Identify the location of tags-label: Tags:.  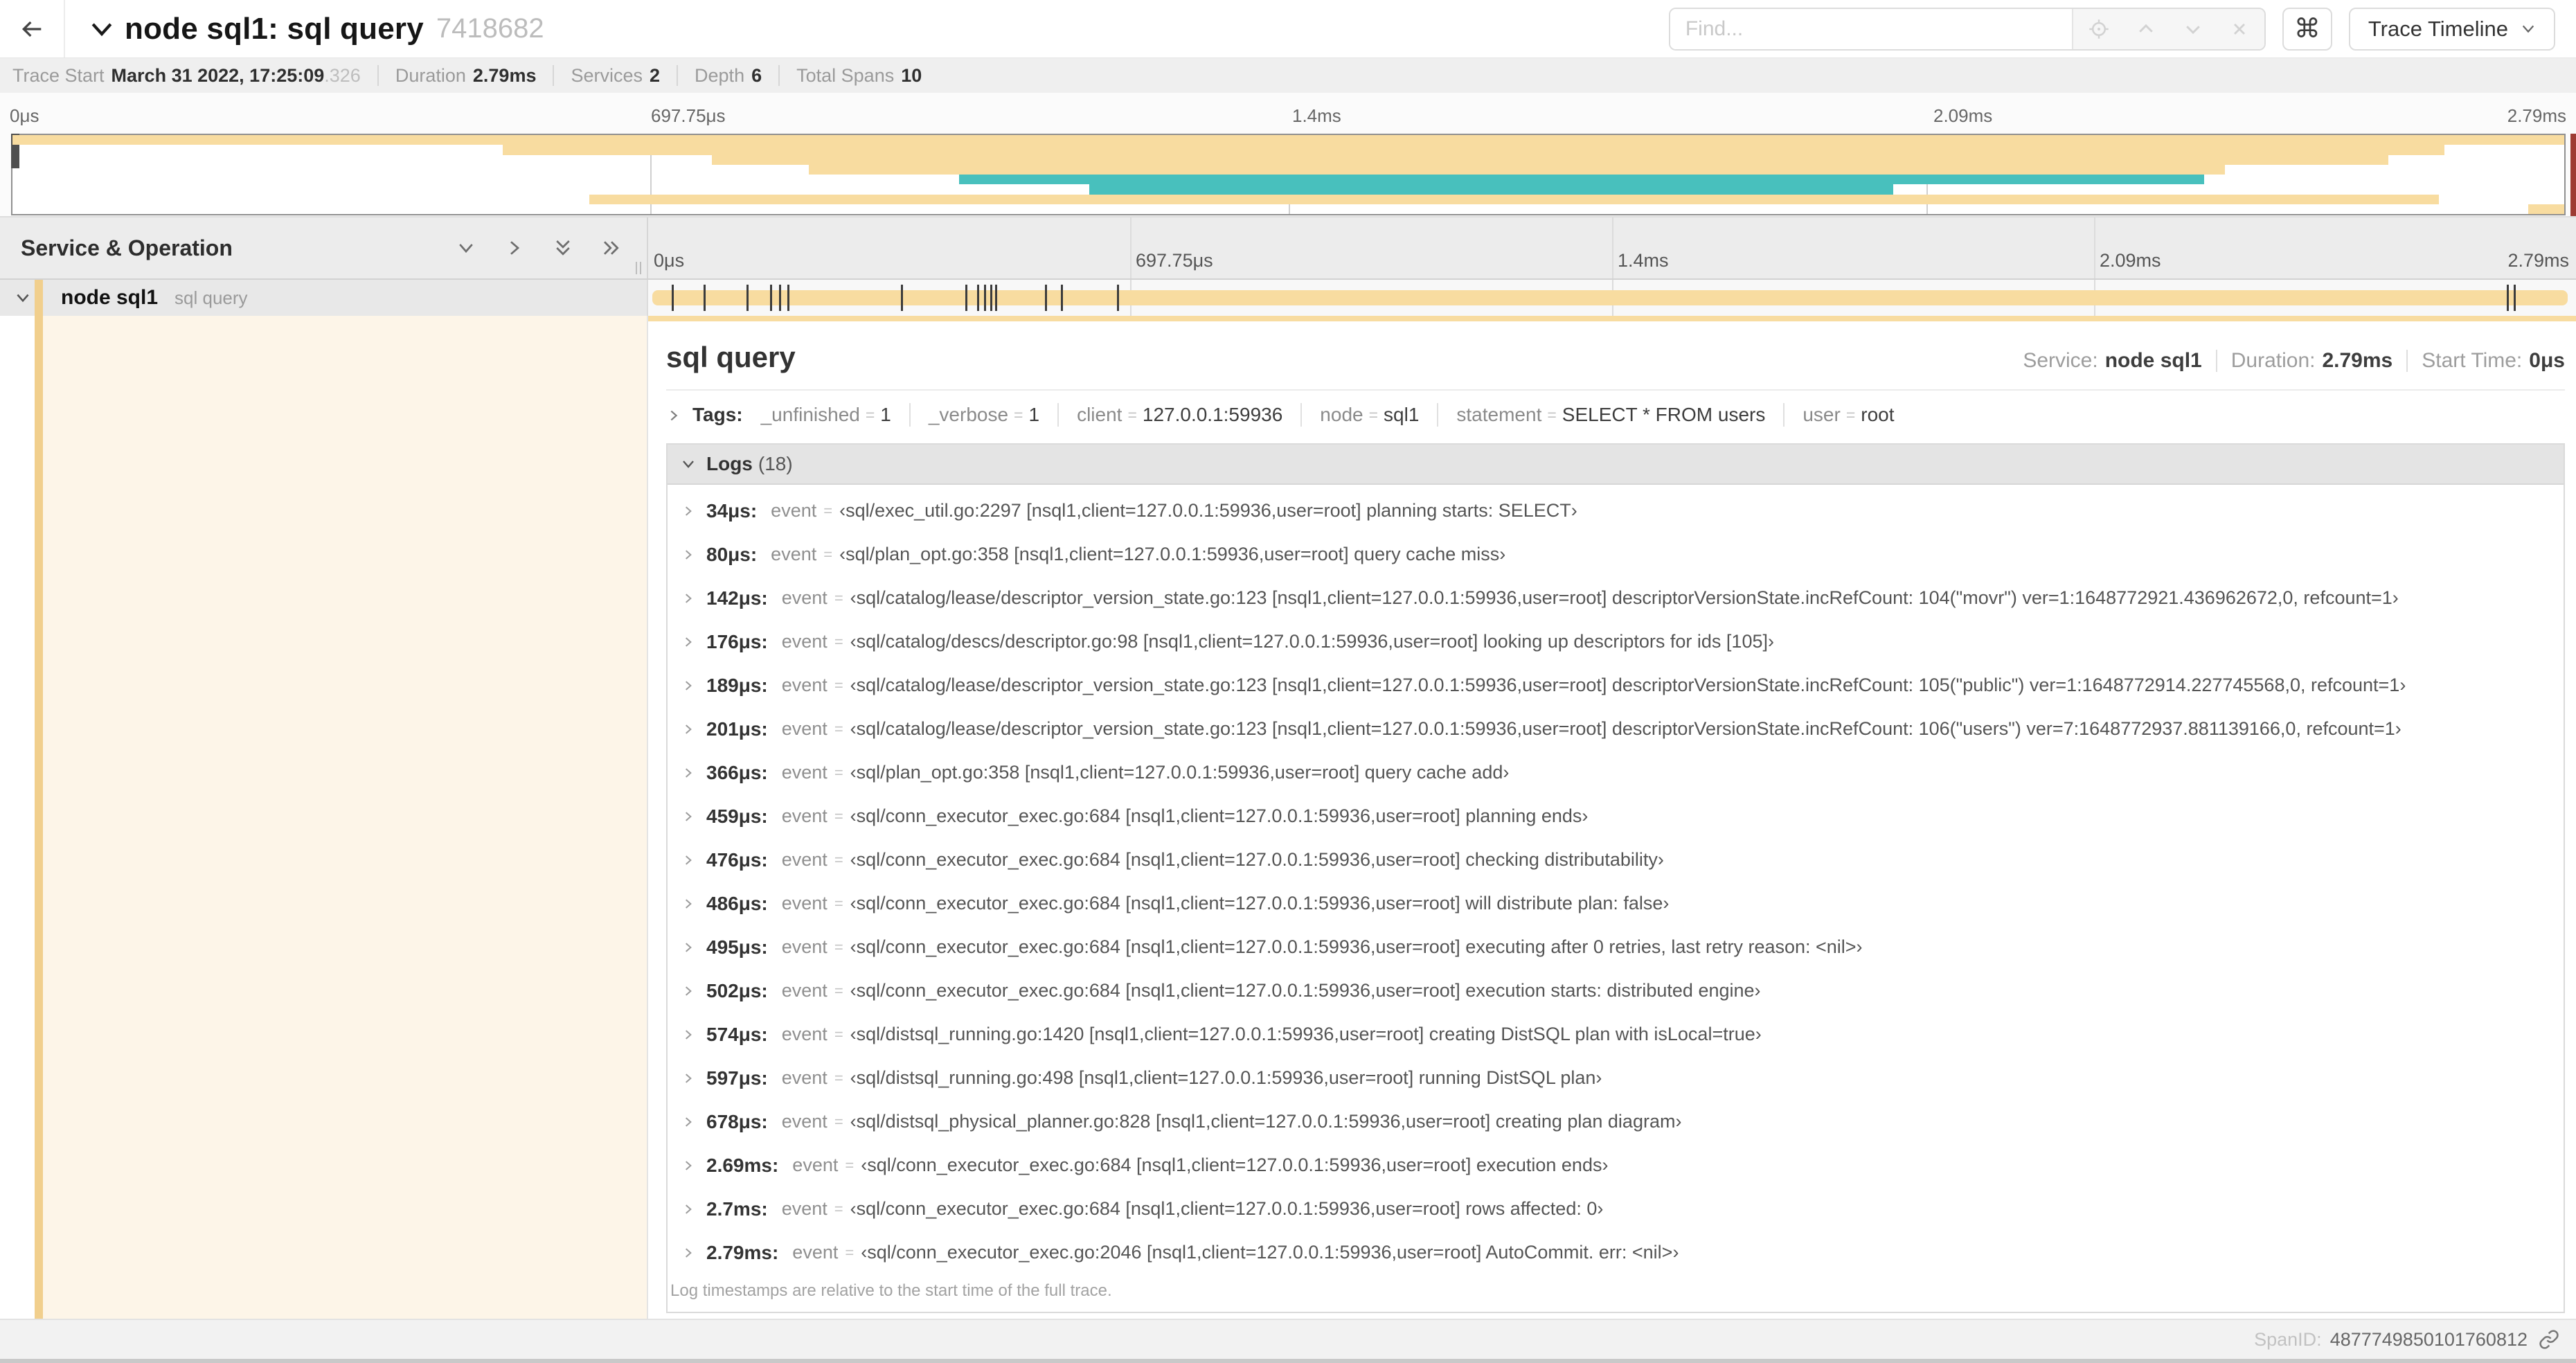
(717, 415).